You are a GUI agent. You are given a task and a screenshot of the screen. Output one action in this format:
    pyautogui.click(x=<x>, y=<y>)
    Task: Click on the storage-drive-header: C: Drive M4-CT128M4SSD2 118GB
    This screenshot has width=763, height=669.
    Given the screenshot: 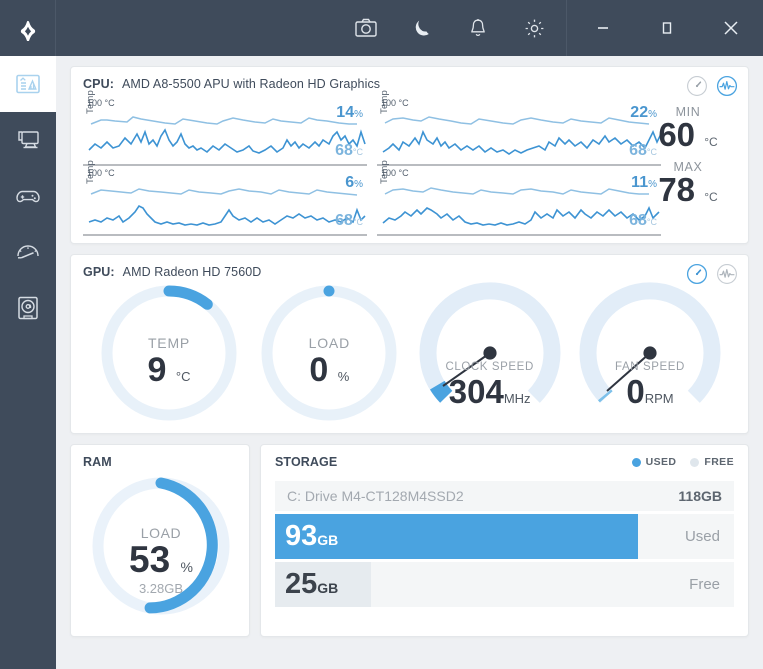 What is the action you would take?
    pyautogui.click(x=504, y=496)
    